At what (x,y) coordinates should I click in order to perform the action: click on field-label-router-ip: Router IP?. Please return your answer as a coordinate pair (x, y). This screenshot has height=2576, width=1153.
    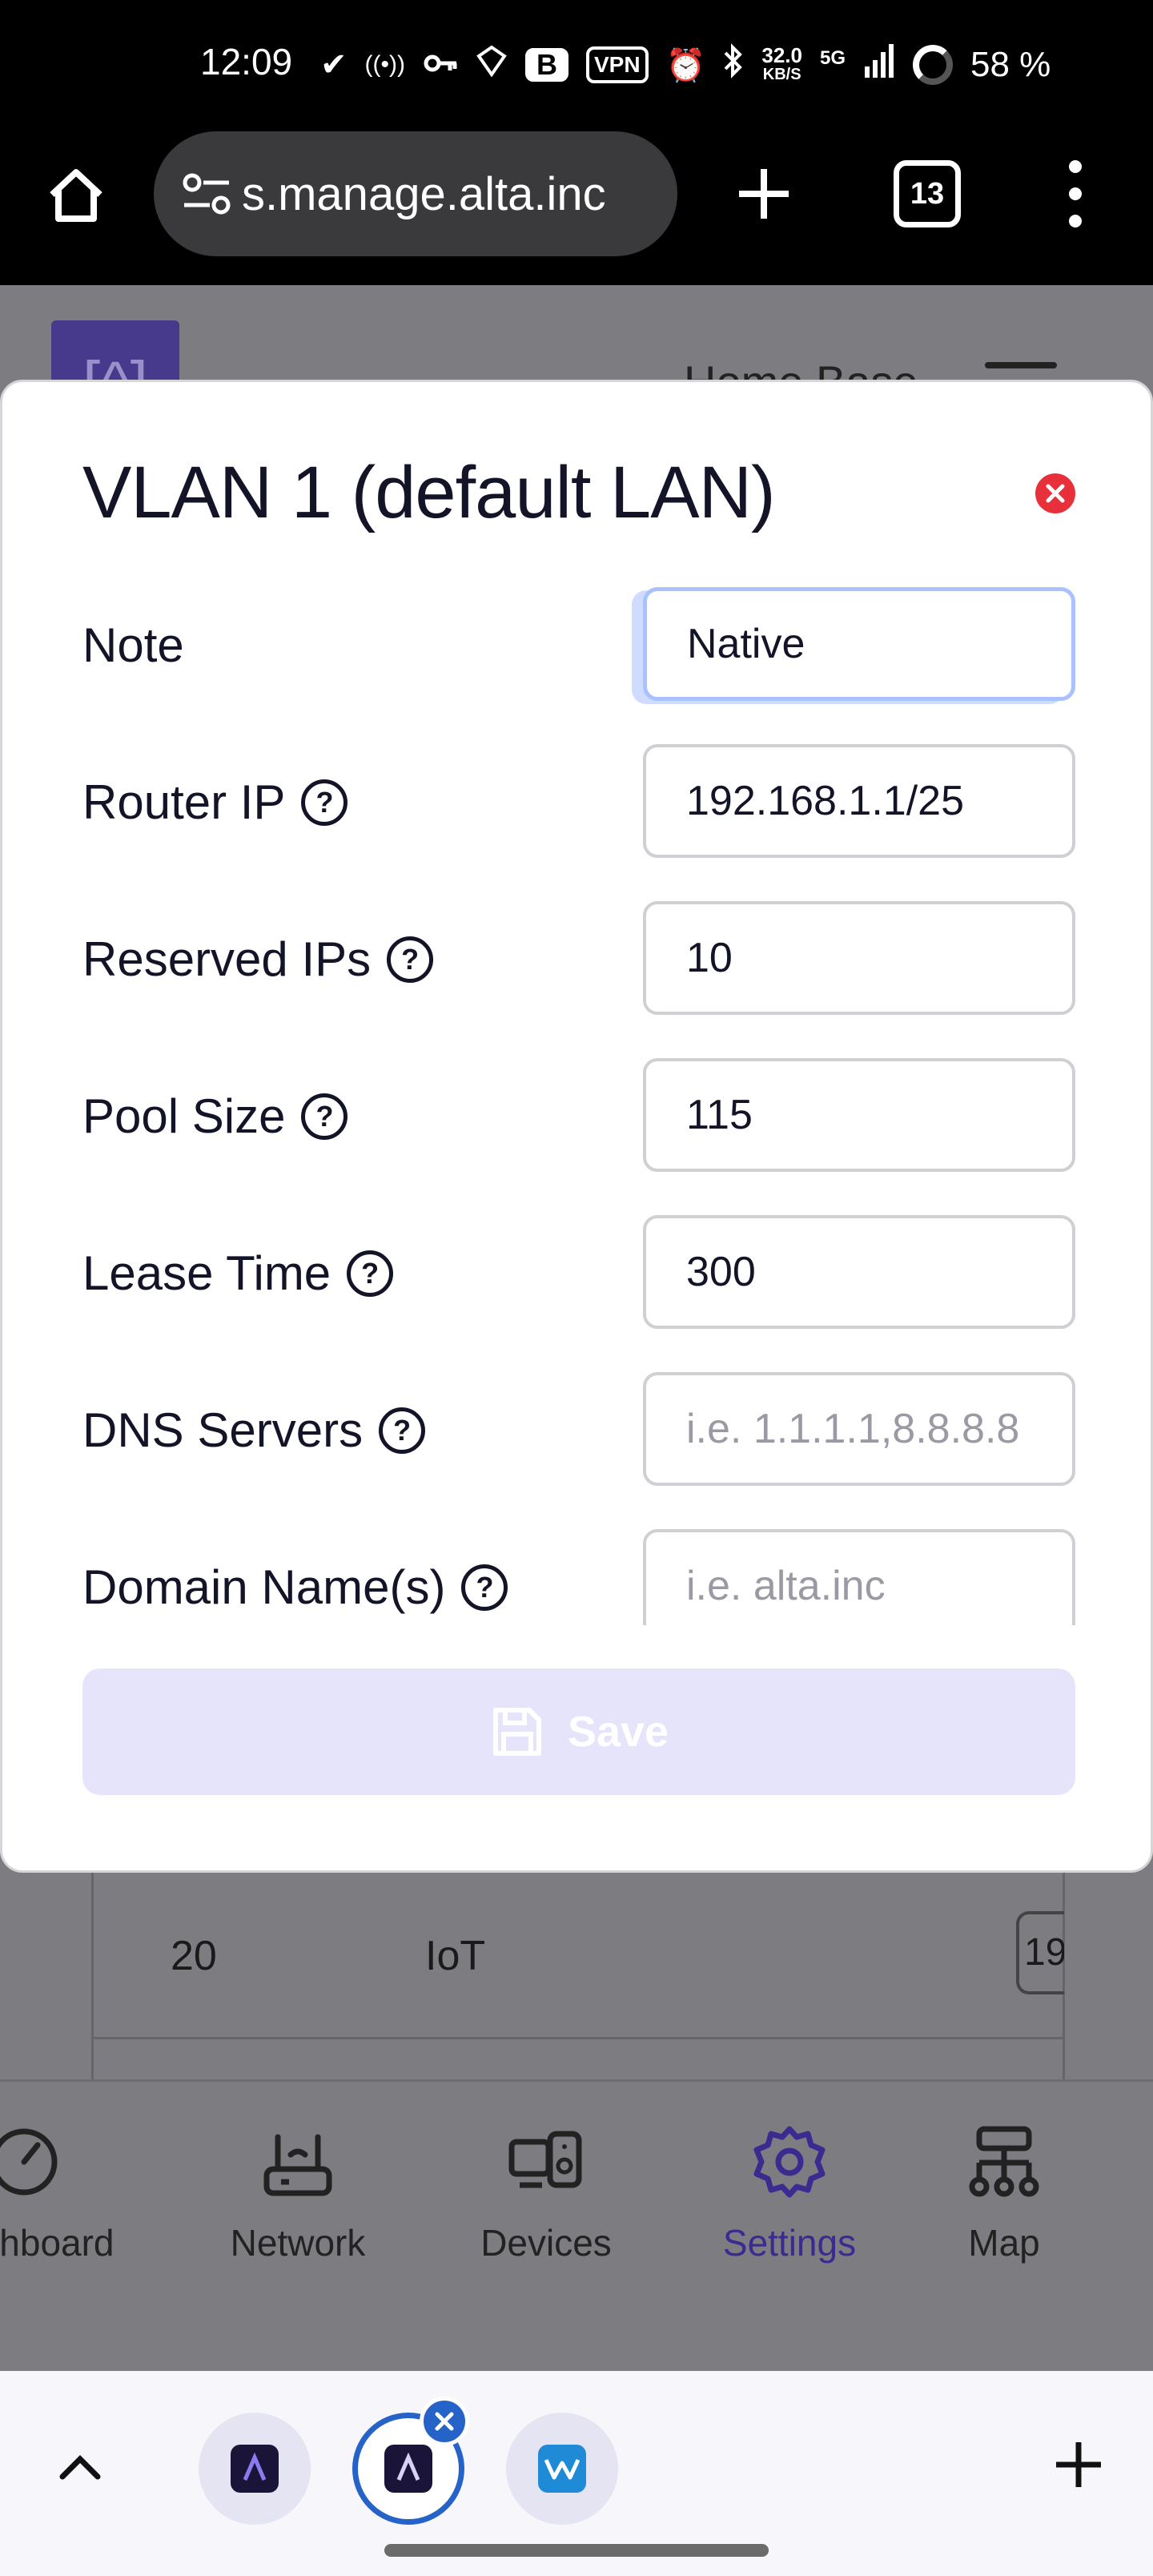
    Looking at the image, I should click on (215, 802).